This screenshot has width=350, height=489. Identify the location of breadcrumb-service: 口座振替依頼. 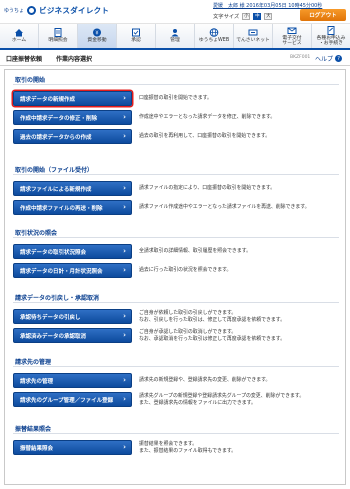
(24, 59).